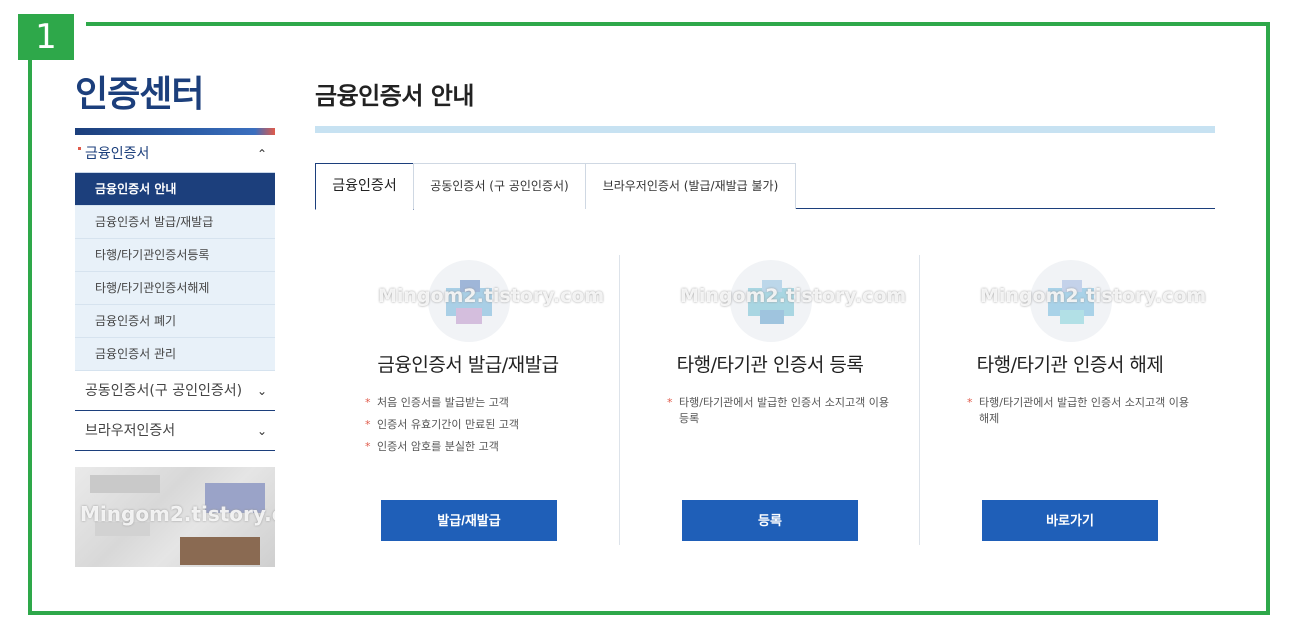  Describe the element at coordinates (480, 403) in the screenshot. I see `list-item: 처음 인증서를 발급받는 고객` at that location.